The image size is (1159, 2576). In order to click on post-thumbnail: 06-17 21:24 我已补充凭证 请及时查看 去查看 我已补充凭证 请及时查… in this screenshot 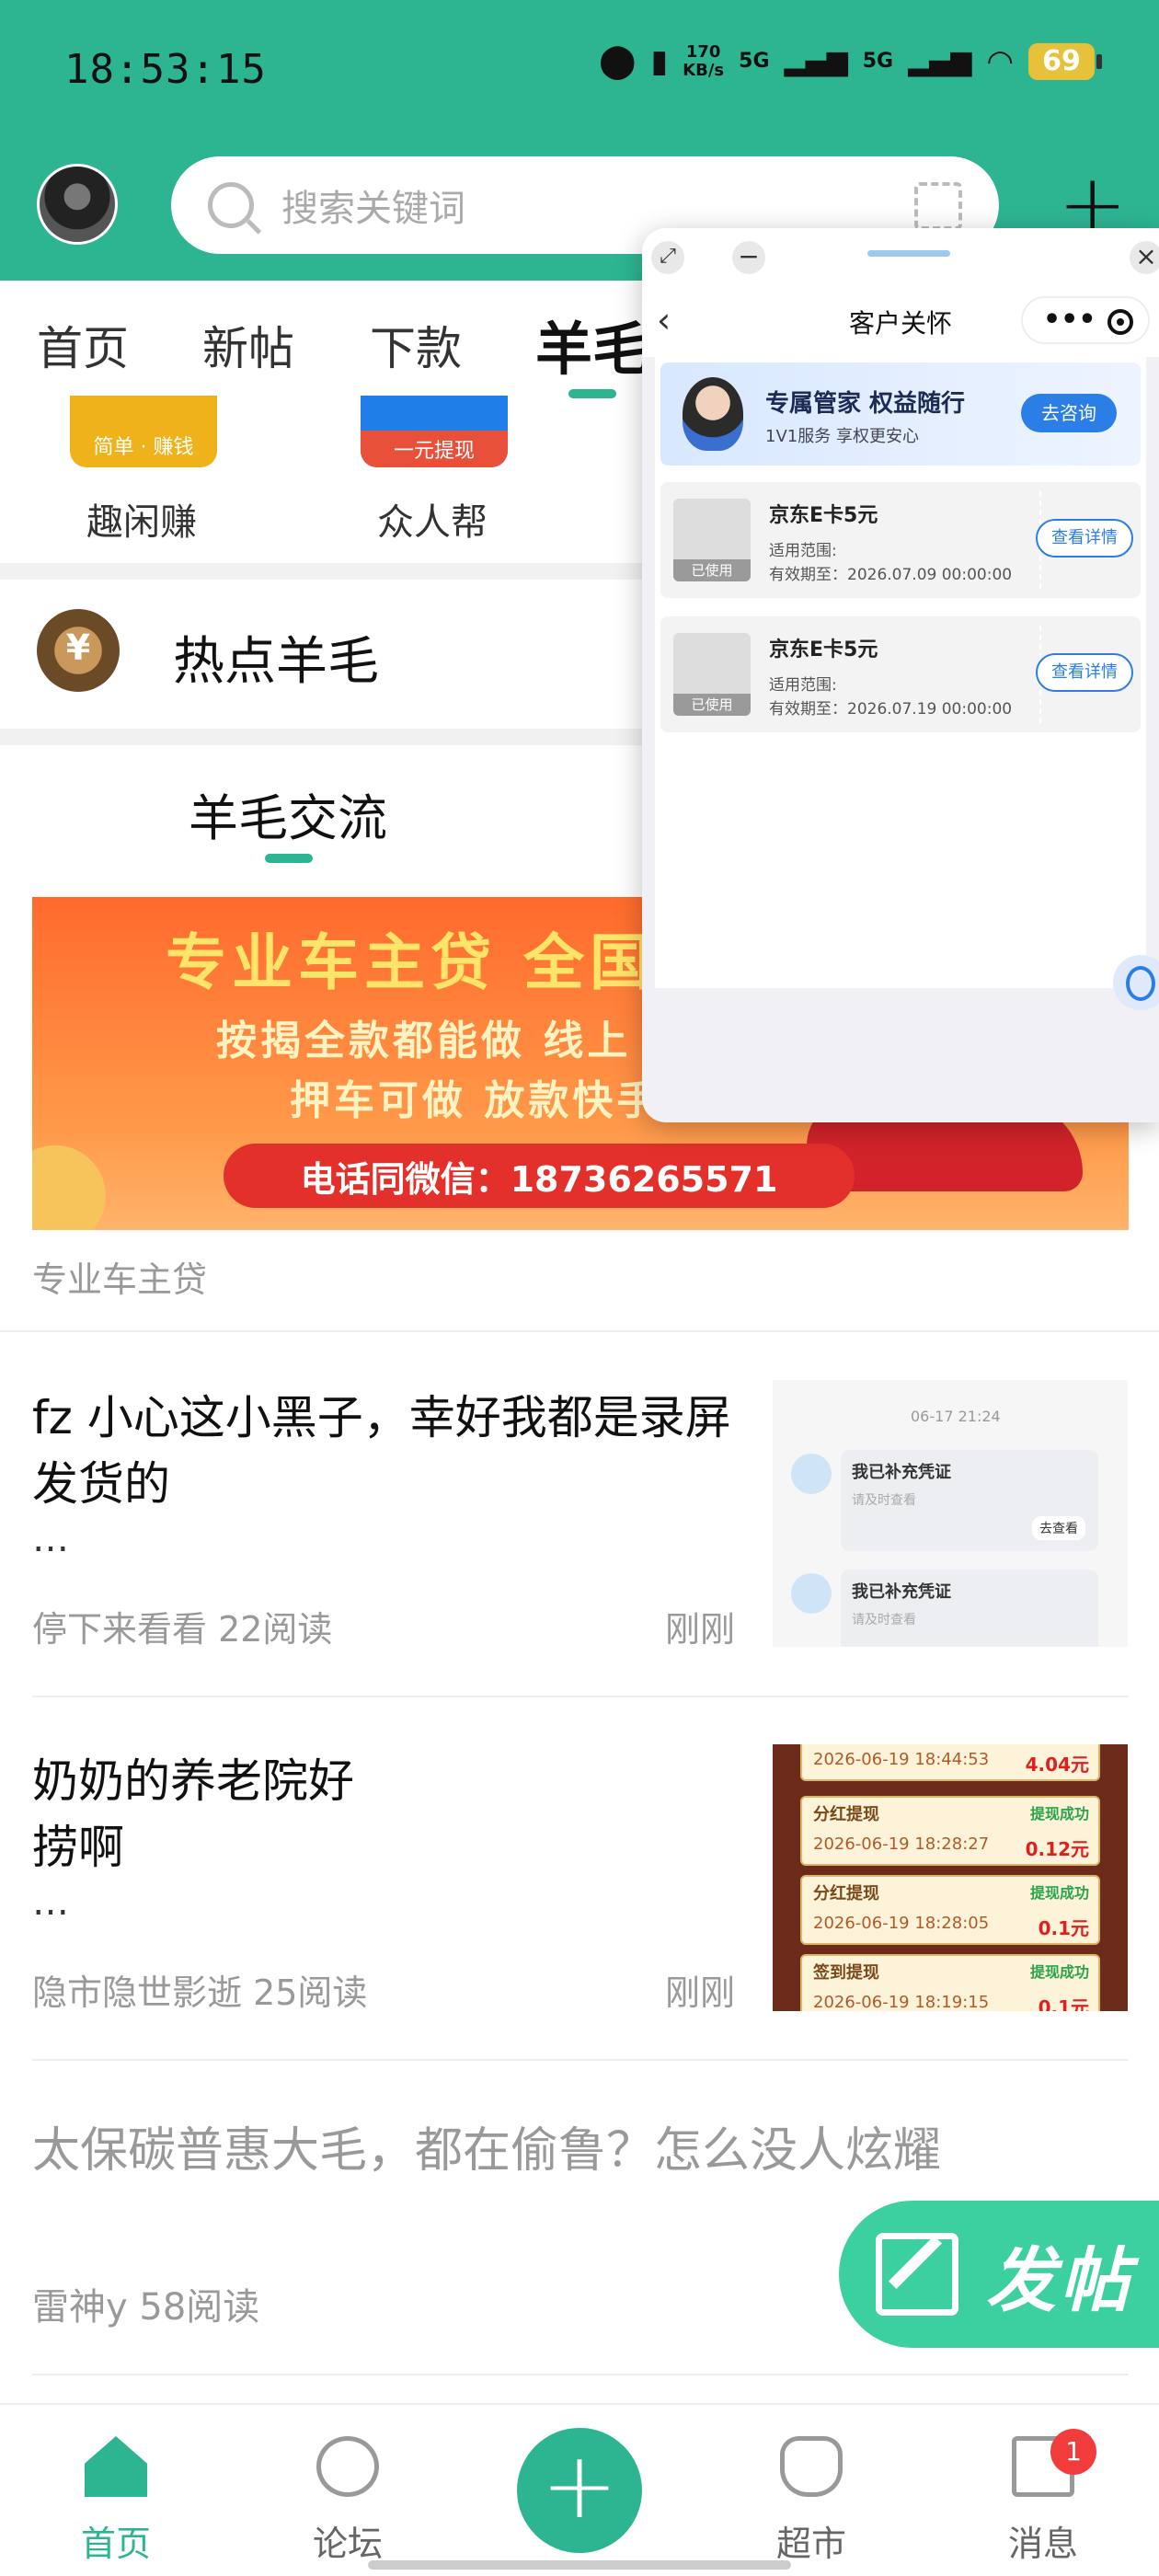, I will do `click(950, 1513)`.